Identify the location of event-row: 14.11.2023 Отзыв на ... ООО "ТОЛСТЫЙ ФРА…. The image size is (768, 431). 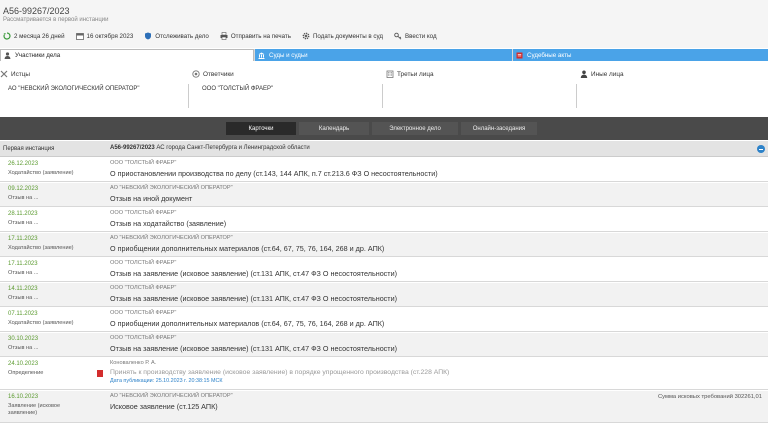
(384, 295).